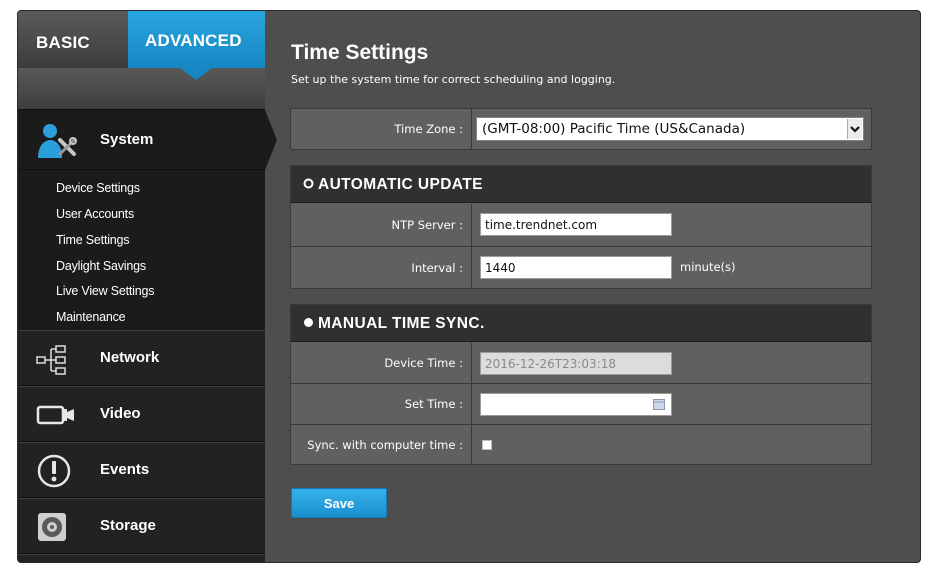 This screenshot has width=926, height=565. What do you see at coordinates (576, 224) in the screenshot?
I see `ntp-server-input: time.trendnet.com` at bounding box center [576, 224].